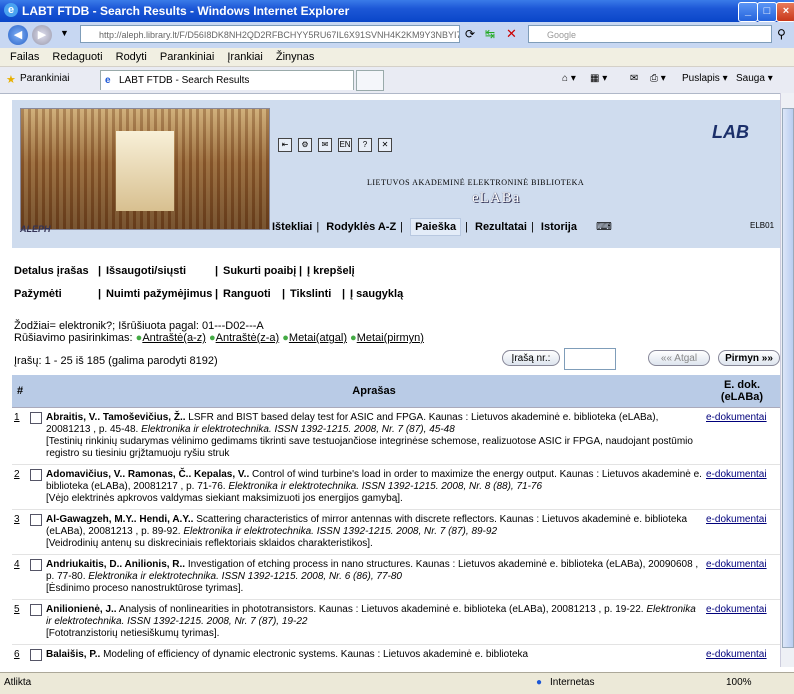 The image size is (794, 694). I want to click on action-detailed-record: Detalus įrašas, so click(51, 271).